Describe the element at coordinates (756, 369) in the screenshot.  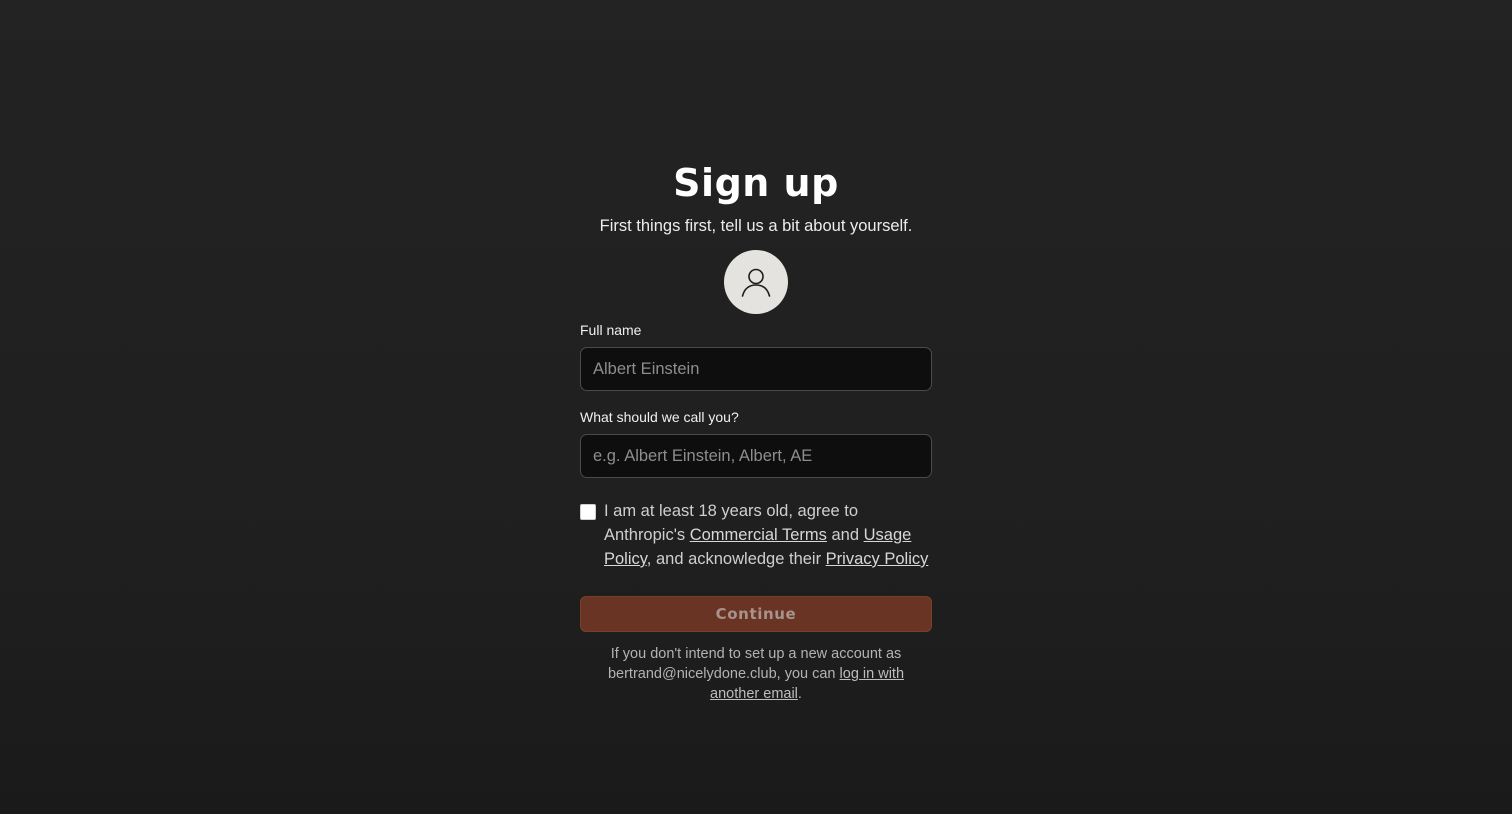
I see `full-name-input` at that location.